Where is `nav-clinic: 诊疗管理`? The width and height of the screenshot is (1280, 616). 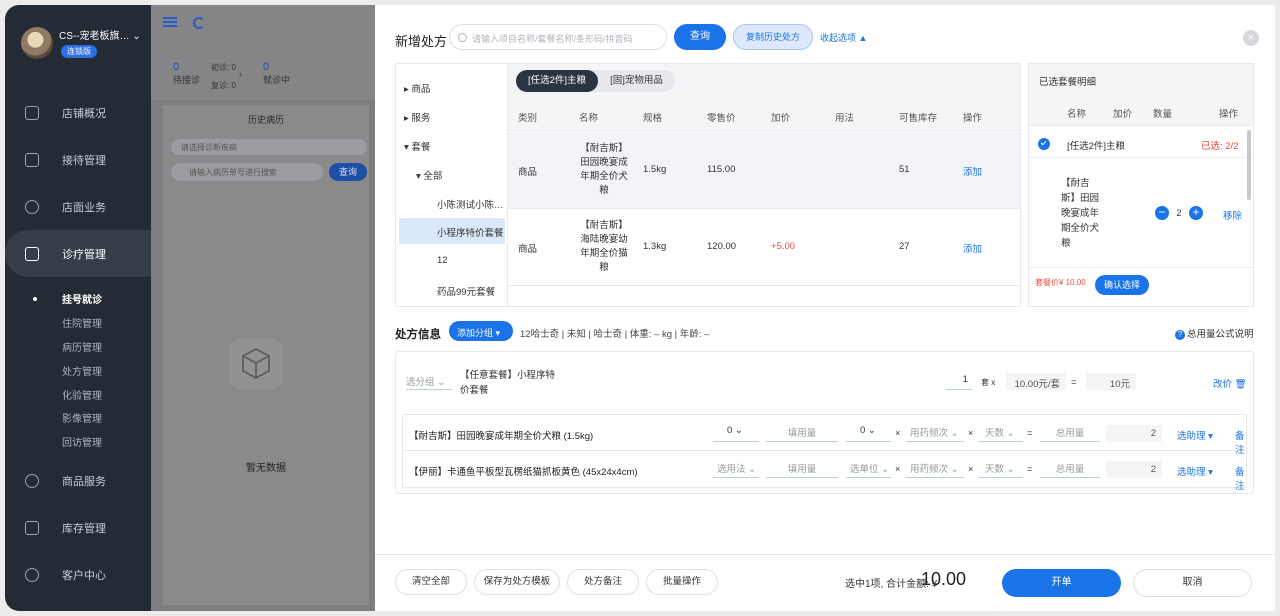
nav-clinic: 诊疗管理 is located at coordinates (78, 253).